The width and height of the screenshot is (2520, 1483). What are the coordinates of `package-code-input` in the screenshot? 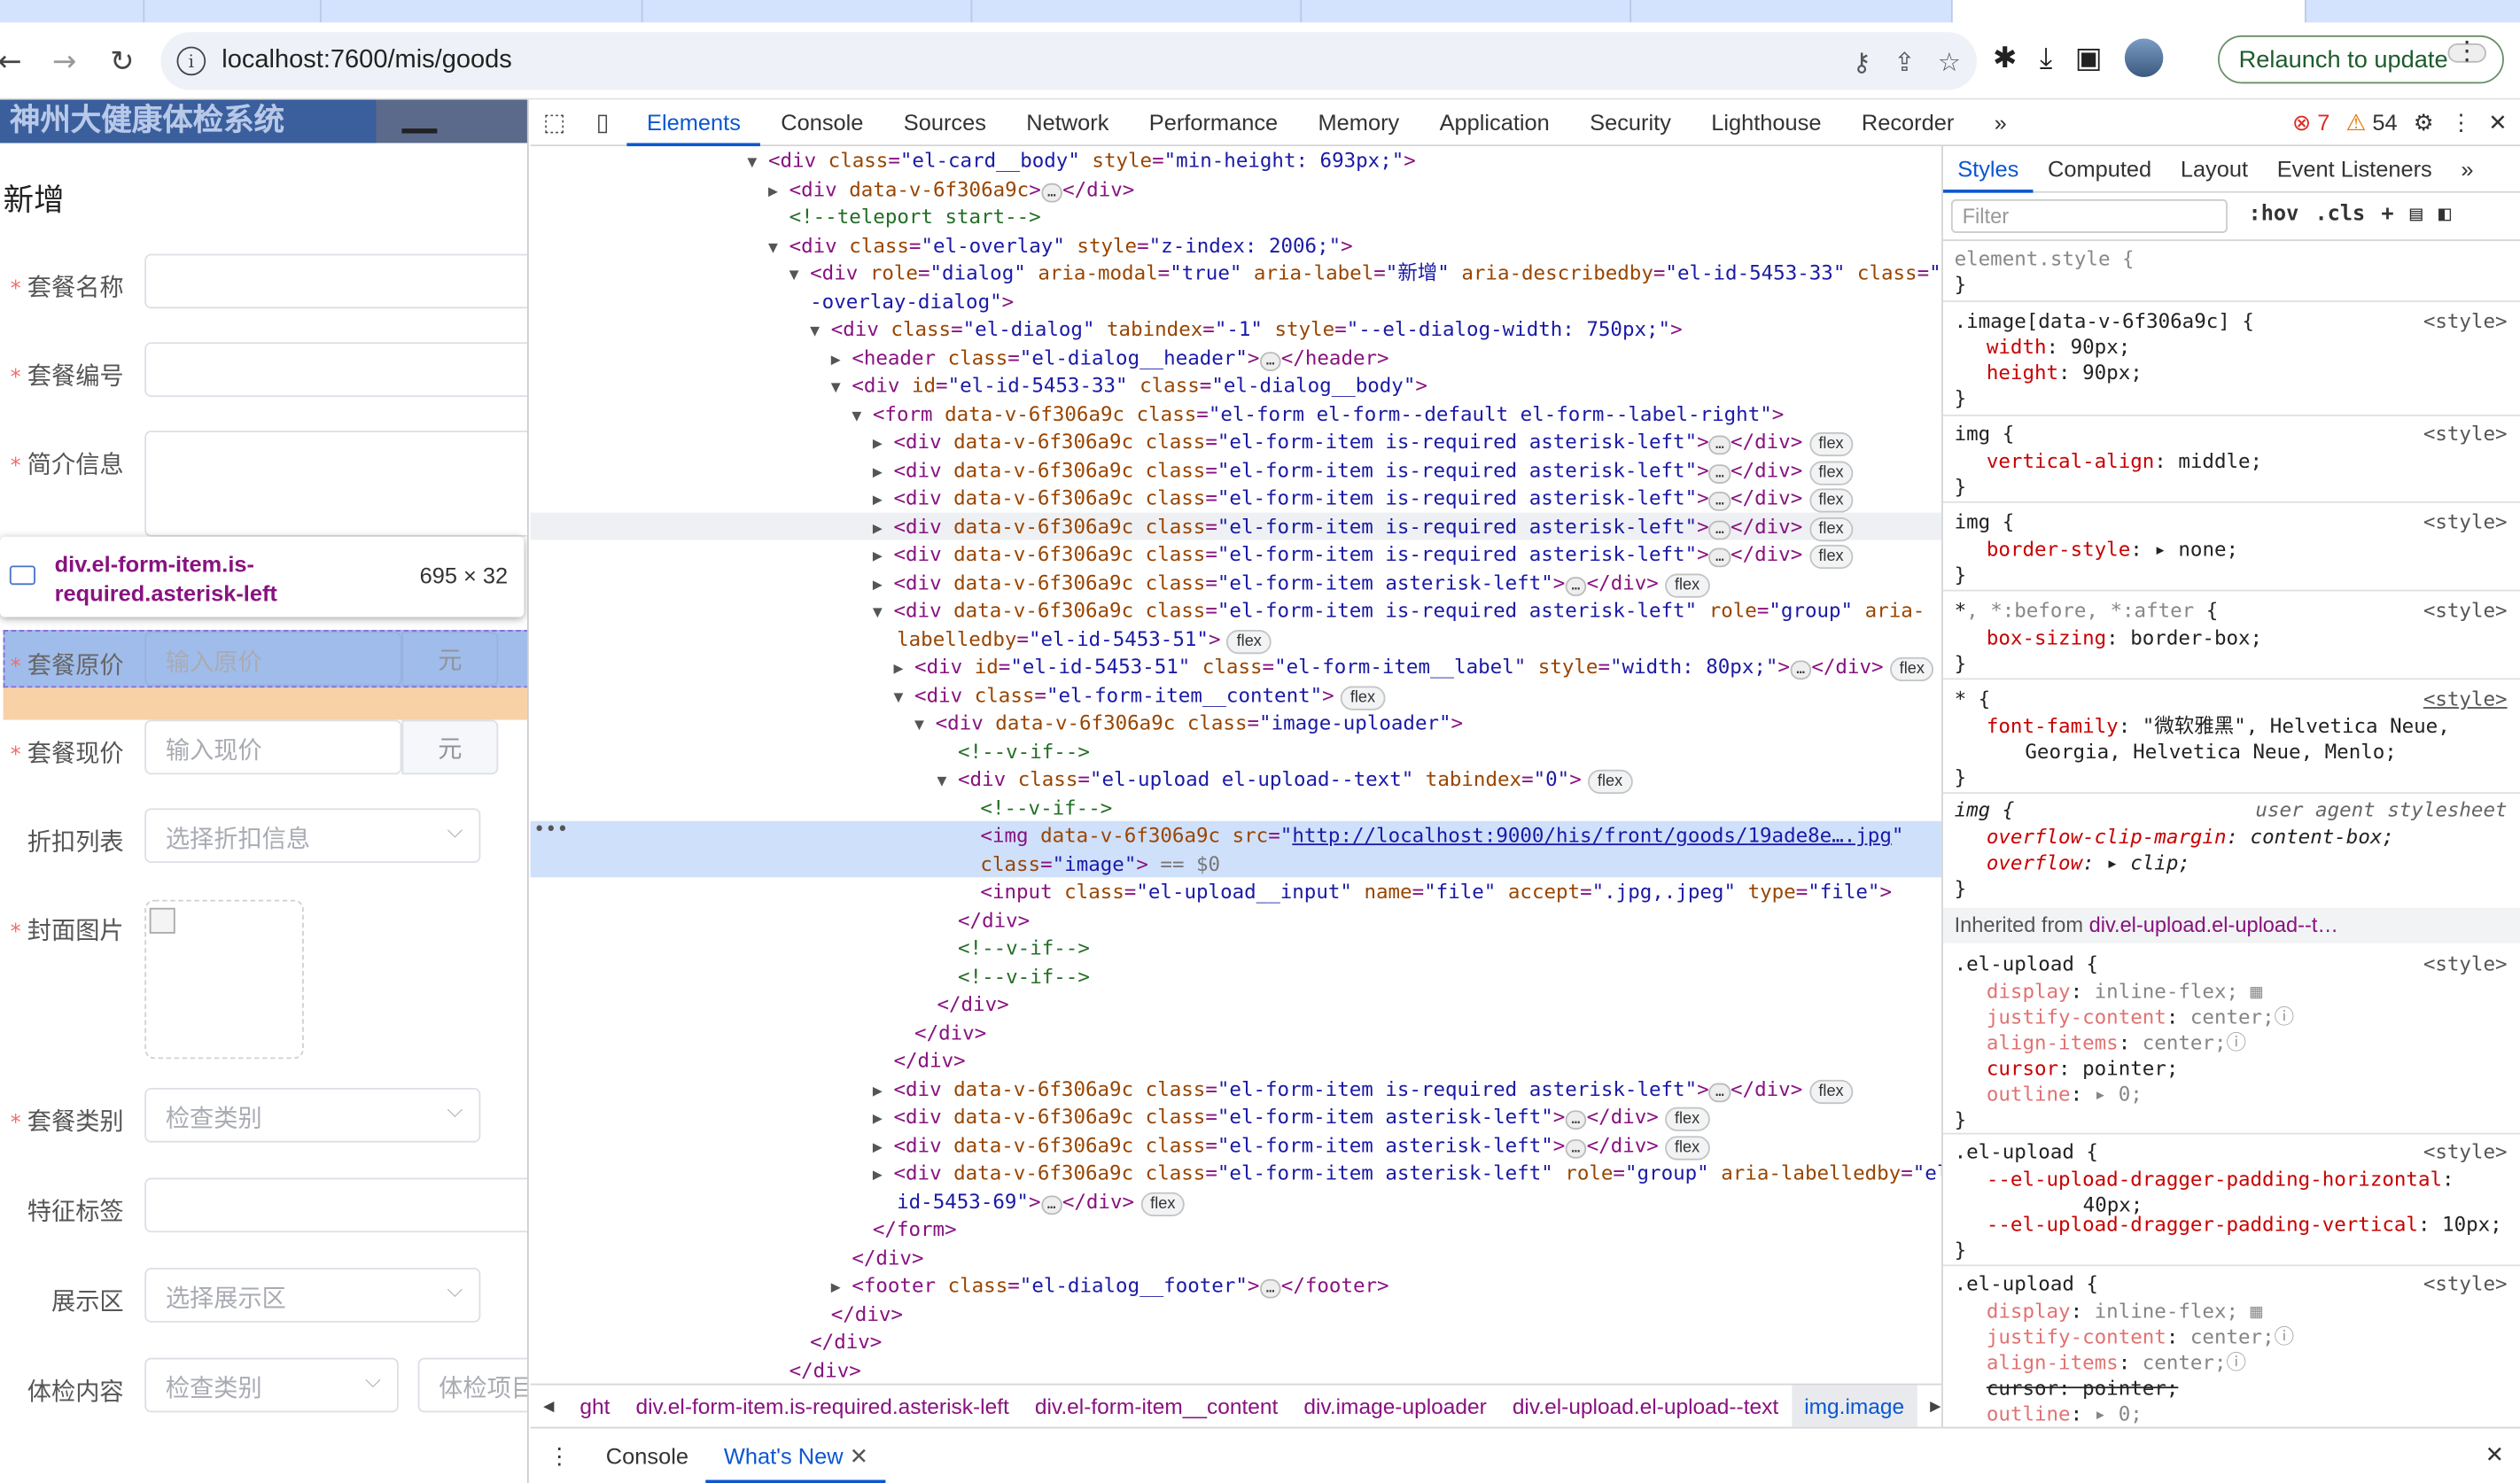 It's located at (335, 370).